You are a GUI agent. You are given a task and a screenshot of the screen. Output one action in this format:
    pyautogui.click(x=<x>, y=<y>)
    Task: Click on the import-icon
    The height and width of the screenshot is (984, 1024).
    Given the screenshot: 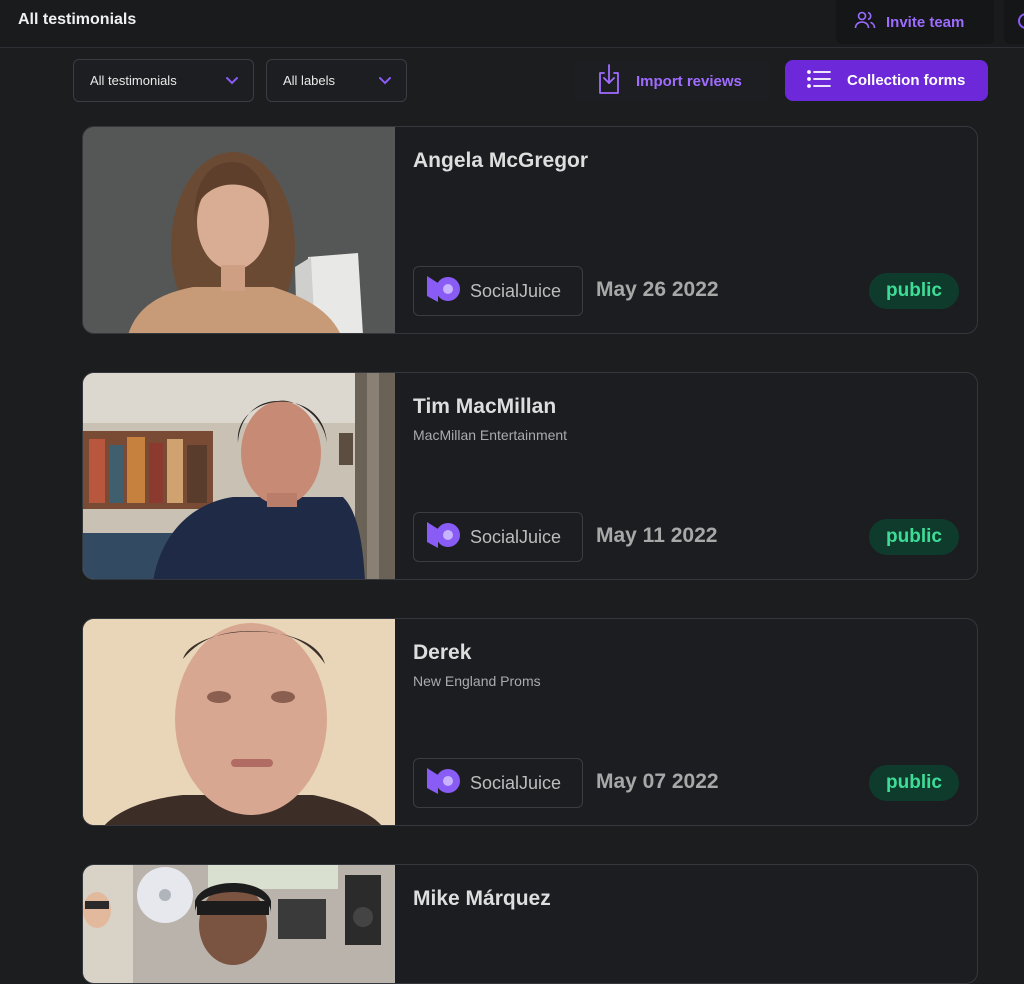 What is the action you would take?
    pyautogui.click(x=609, y=81)
    